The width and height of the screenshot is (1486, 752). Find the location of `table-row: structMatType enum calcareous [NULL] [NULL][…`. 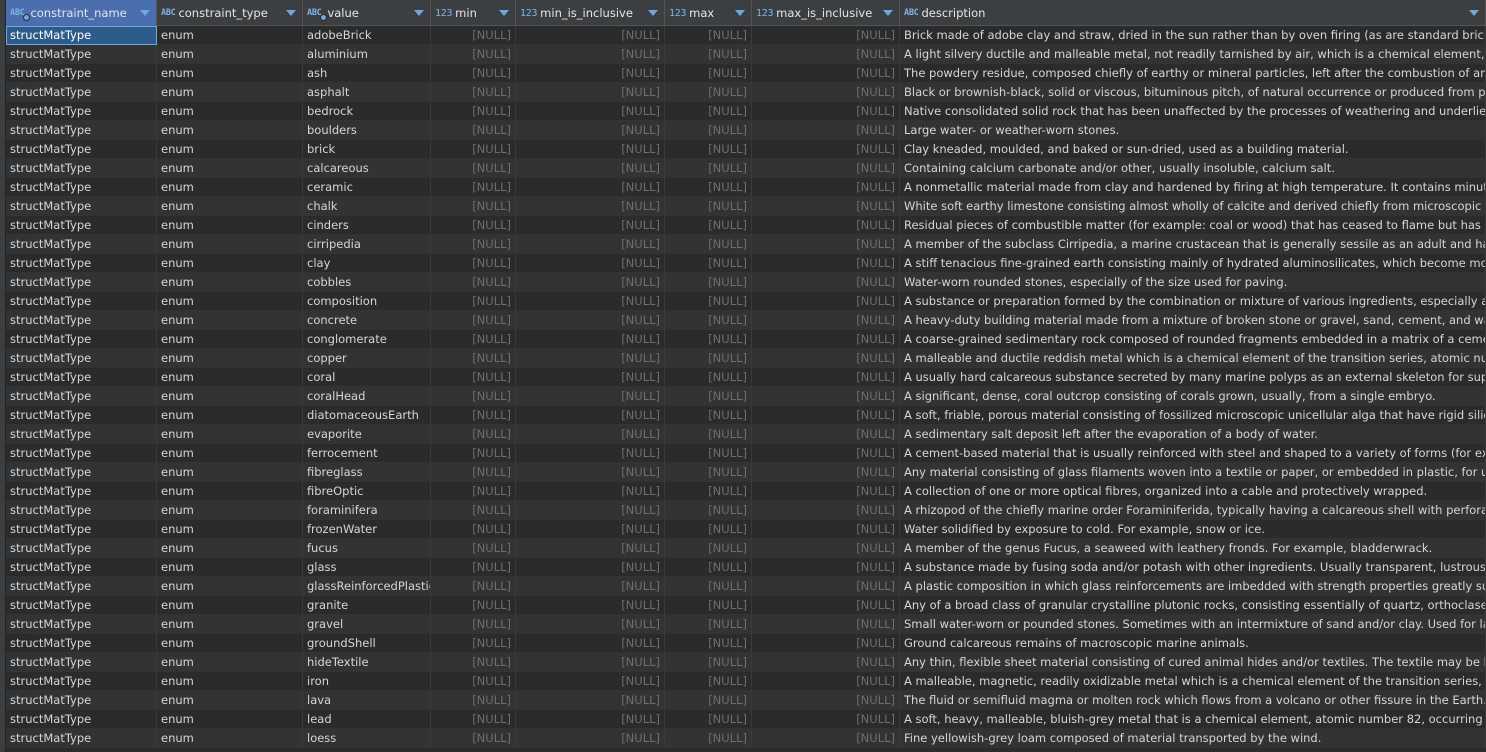

table-row: structMatType enum calcareous [NULL] [NULL][… is located at coordinates (746, 168).